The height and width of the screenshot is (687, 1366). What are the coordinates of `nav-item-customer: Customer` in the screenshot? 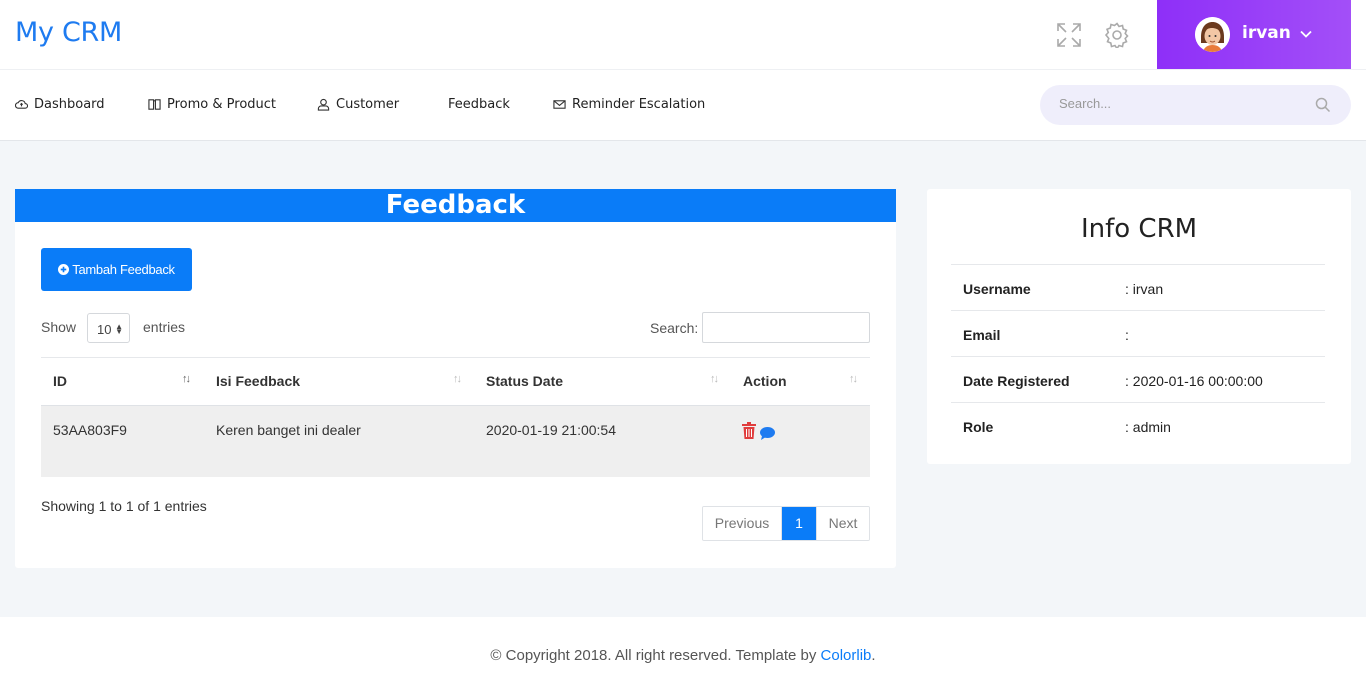 It's located at (358, 104).